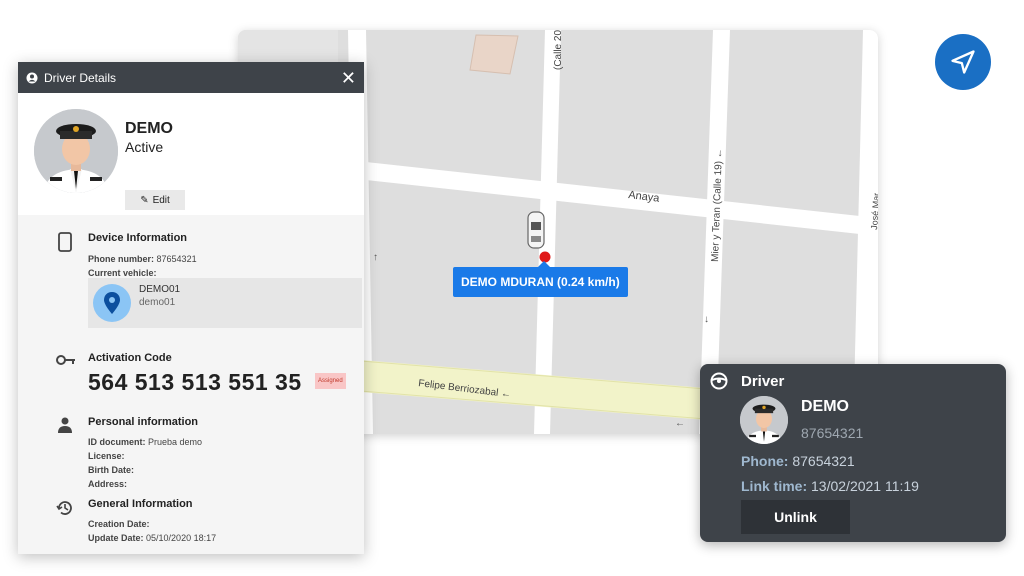  I want to click on street-label-calle-20: (Calle 20, so click(558, 50).